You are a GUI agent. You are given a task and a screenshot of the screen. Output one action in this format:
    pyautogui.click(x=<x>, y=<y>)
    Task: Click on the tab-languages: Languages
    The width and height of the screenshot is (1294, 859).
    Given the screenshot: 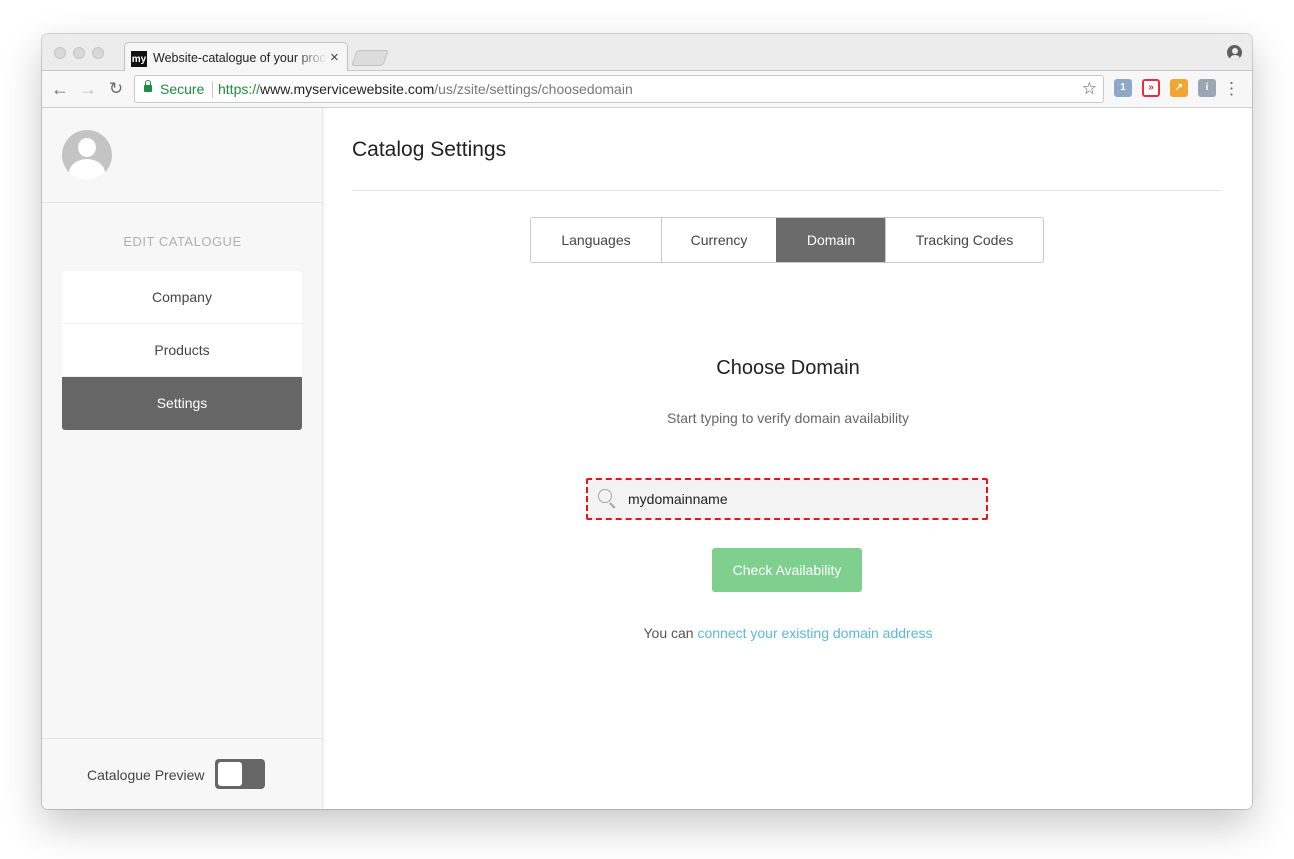 What is the action you would take?
    pyautogui.click(x=596, y=240)
    